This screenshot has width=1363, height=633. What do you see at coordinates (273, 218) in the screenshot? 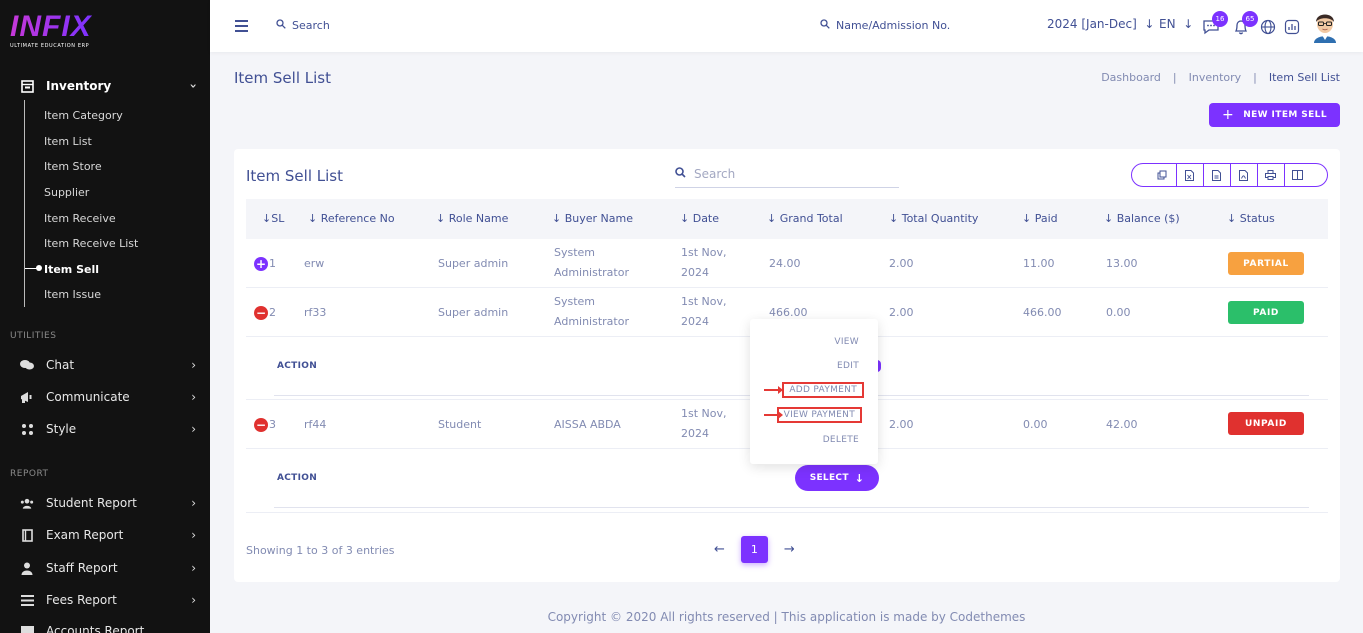
I see `col-sl: ↓SL` at bounding box center [273, 218].